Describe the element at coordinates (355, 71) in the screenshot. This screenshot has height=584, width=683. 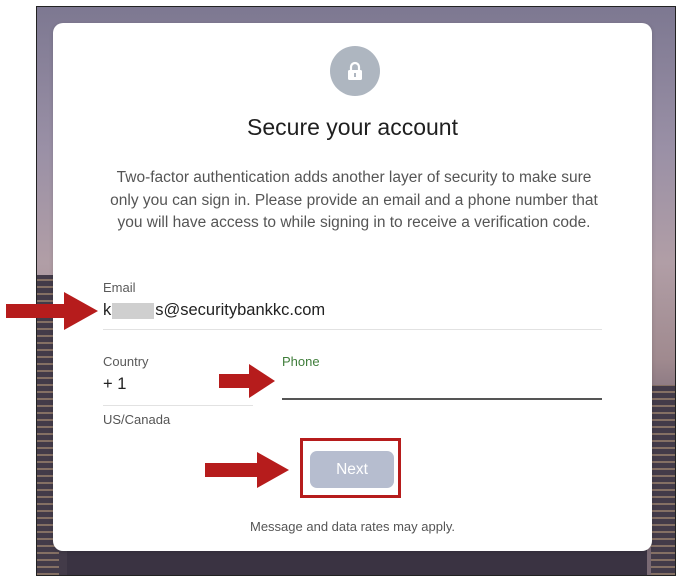
I see `lock-icon` at that location.